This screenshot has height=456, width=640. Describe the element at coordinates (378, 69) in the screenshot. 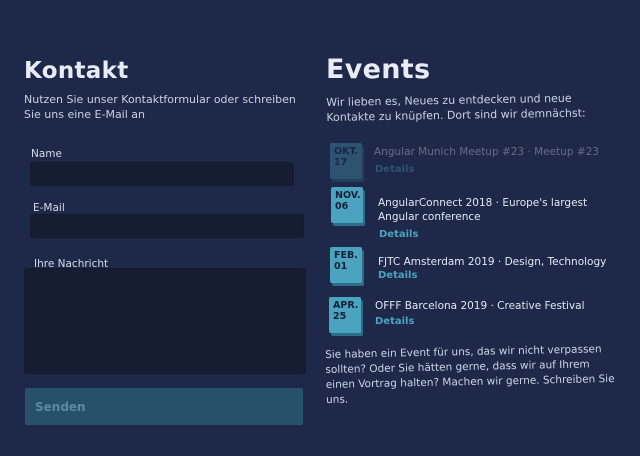

I see `events-title: Events` at that location.